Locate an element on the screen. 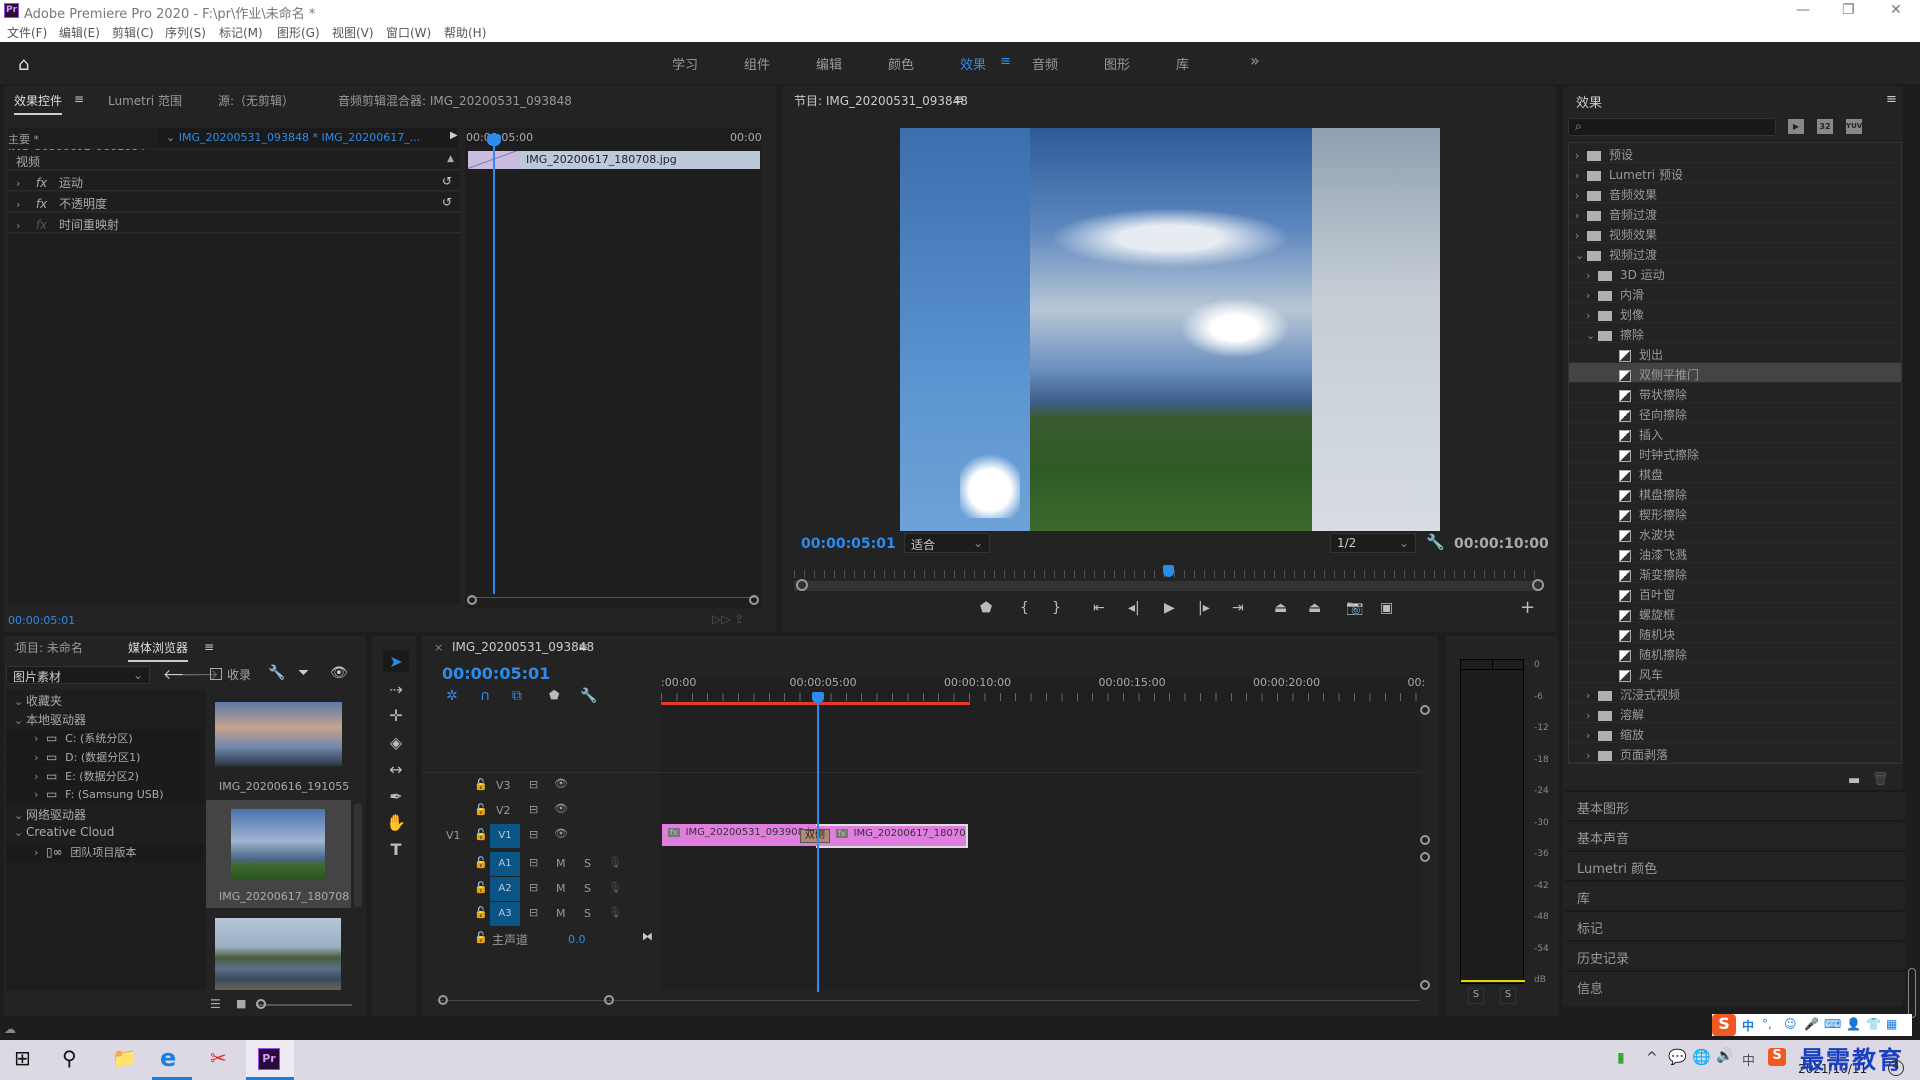 The width and height of the screenshot is (1920, 1080). input-method-indicator: 中 is located at coordinates (1748, 1059).